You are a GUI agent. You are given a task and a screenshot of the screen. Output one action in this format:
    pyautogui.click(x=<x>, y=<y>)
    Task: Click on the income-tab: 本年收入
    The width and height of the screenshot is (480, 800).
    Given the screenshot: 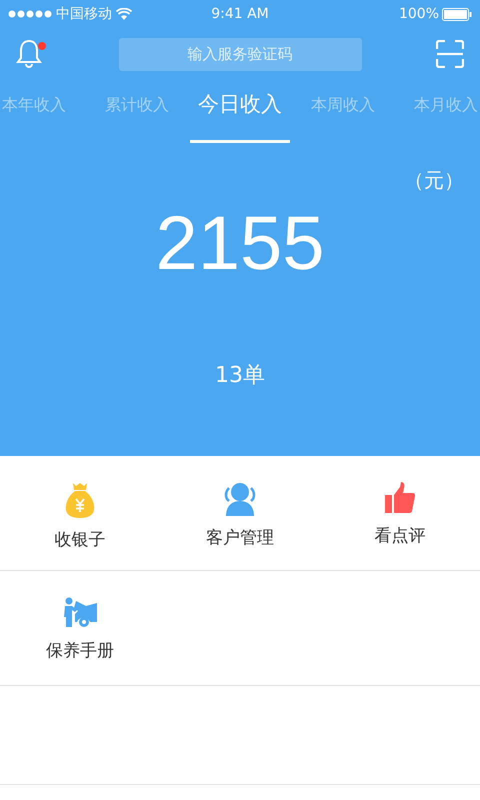 What is the action you would take?
    pyautogui.click(x=34, y=105)
    